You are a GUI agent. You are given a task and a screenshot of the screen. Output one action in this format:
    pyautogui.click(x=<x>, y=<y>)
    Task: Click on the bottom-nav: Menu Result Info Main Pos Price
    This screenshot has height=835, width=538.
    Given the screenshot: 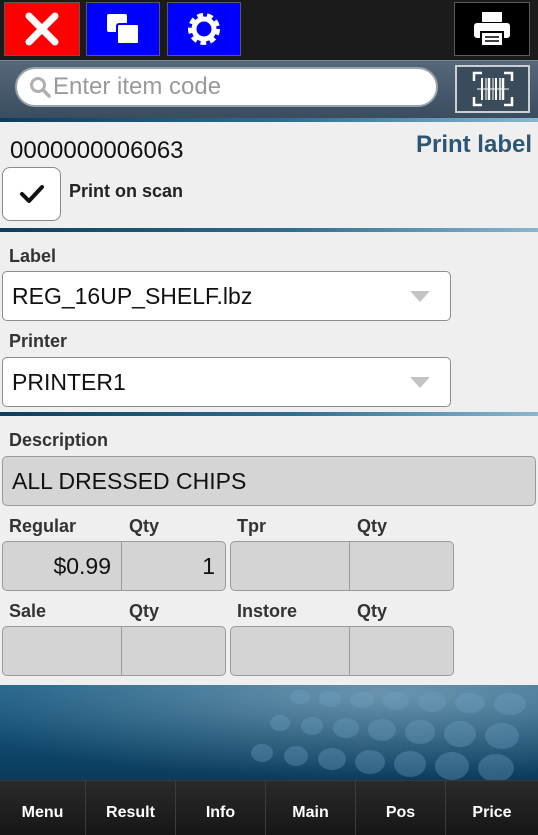 What is the action you would take?
    pyautogui.click(x=269, y=807)
    